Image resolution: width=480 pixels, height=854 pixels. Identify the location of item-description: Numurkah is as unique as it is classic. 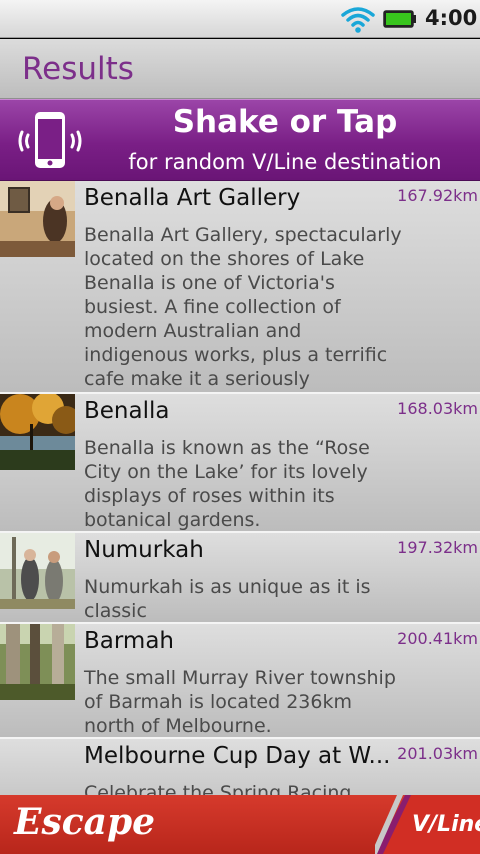
(227, 599).